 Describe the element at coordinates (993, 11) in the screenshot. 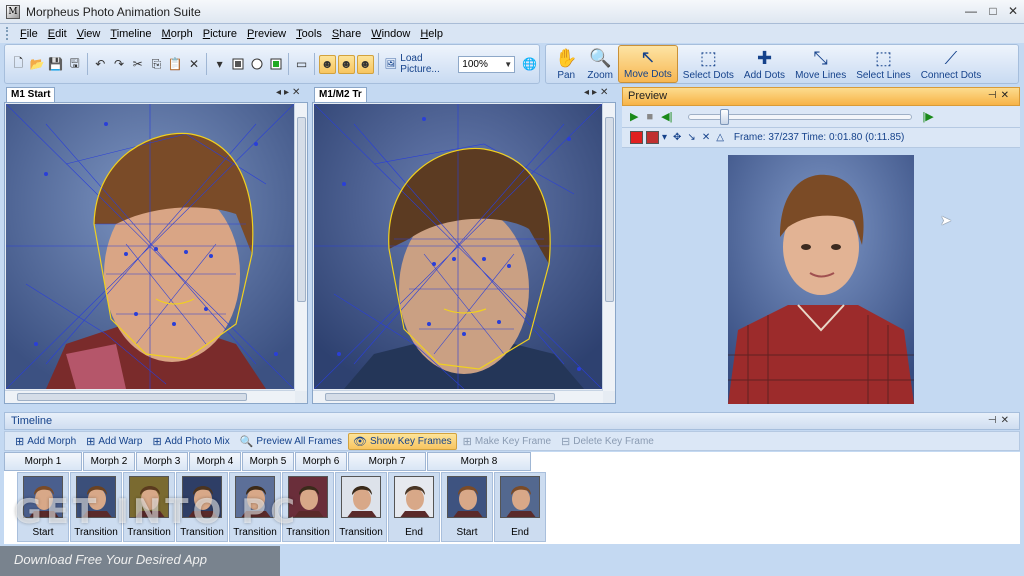

I see `maximize-button: □` at that location.